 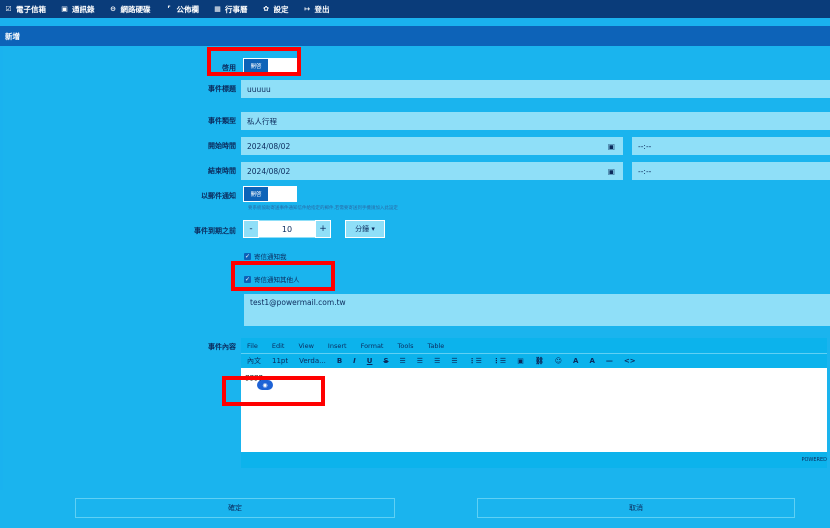 I want to click on before-label: 事件到期之前, so click(x=215, y=231).